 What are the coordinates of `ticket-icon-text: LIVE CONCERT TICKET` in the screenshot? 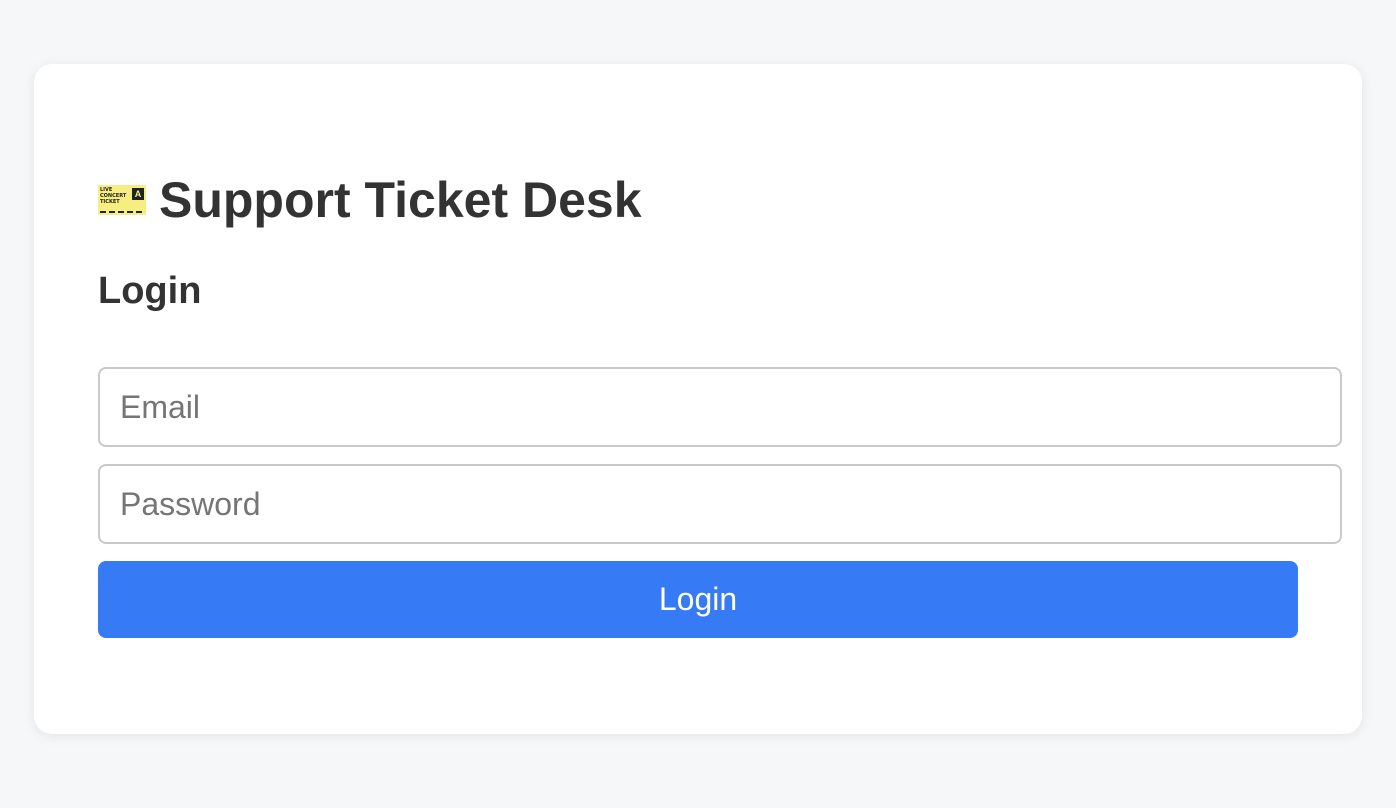 It's located at (113, 196).